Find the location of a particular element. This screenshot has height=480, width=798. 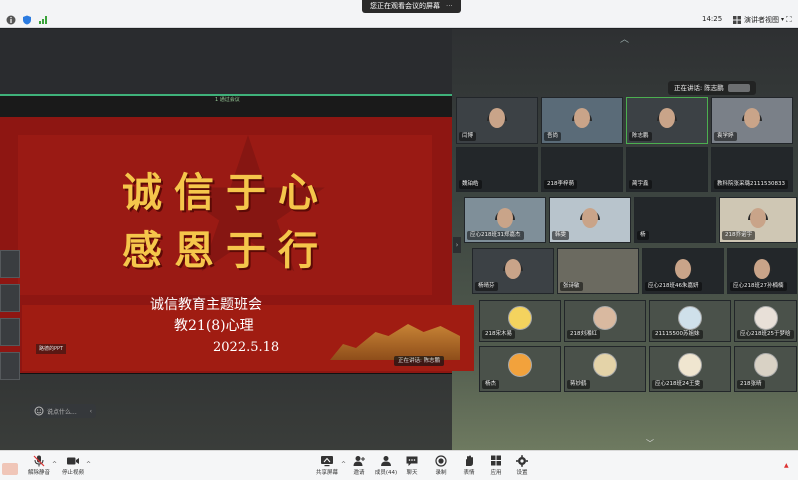

left-thumbnail-strip is located at coordinates (11, 330).